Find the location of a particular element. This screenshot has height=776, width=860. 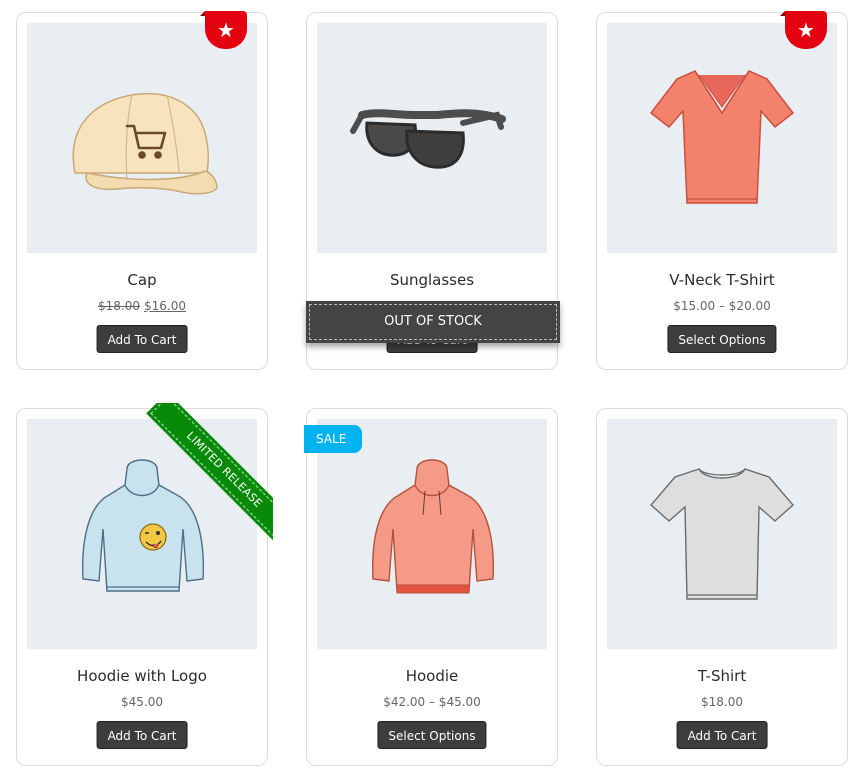

vneck-image is located at coordinates (722, 137).